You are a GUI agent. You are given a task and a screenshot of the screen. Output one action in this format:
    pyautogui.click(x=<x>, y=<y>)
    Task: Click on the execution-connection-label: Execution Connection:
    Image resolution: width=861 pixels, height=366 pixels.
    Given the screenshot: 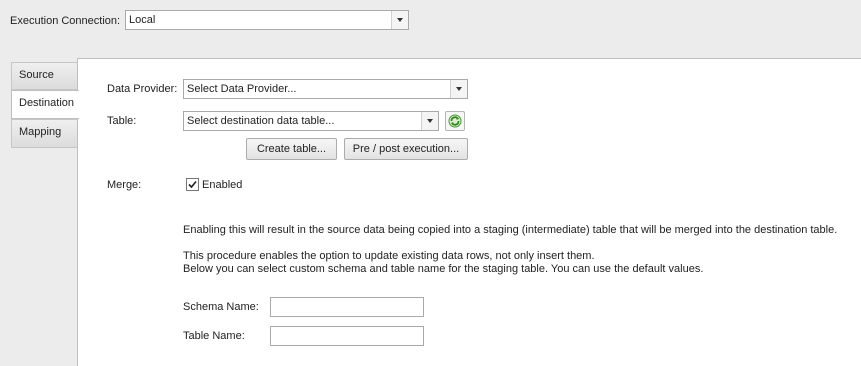 What is the action you would take?
    pyautogui.click(x=65, y=21)
    